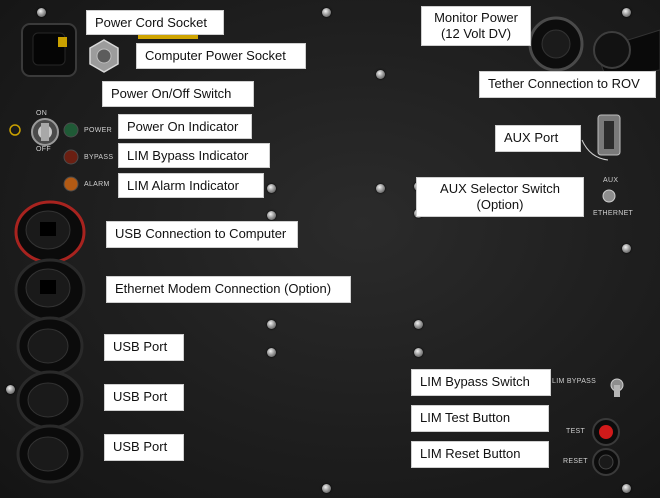 This screenshot has width=660, height=498. What do you see at coordinates (613, 213) in the screenshot?
I see `silk-ethernet: ETHERNET` at bounding box center [613, 213].